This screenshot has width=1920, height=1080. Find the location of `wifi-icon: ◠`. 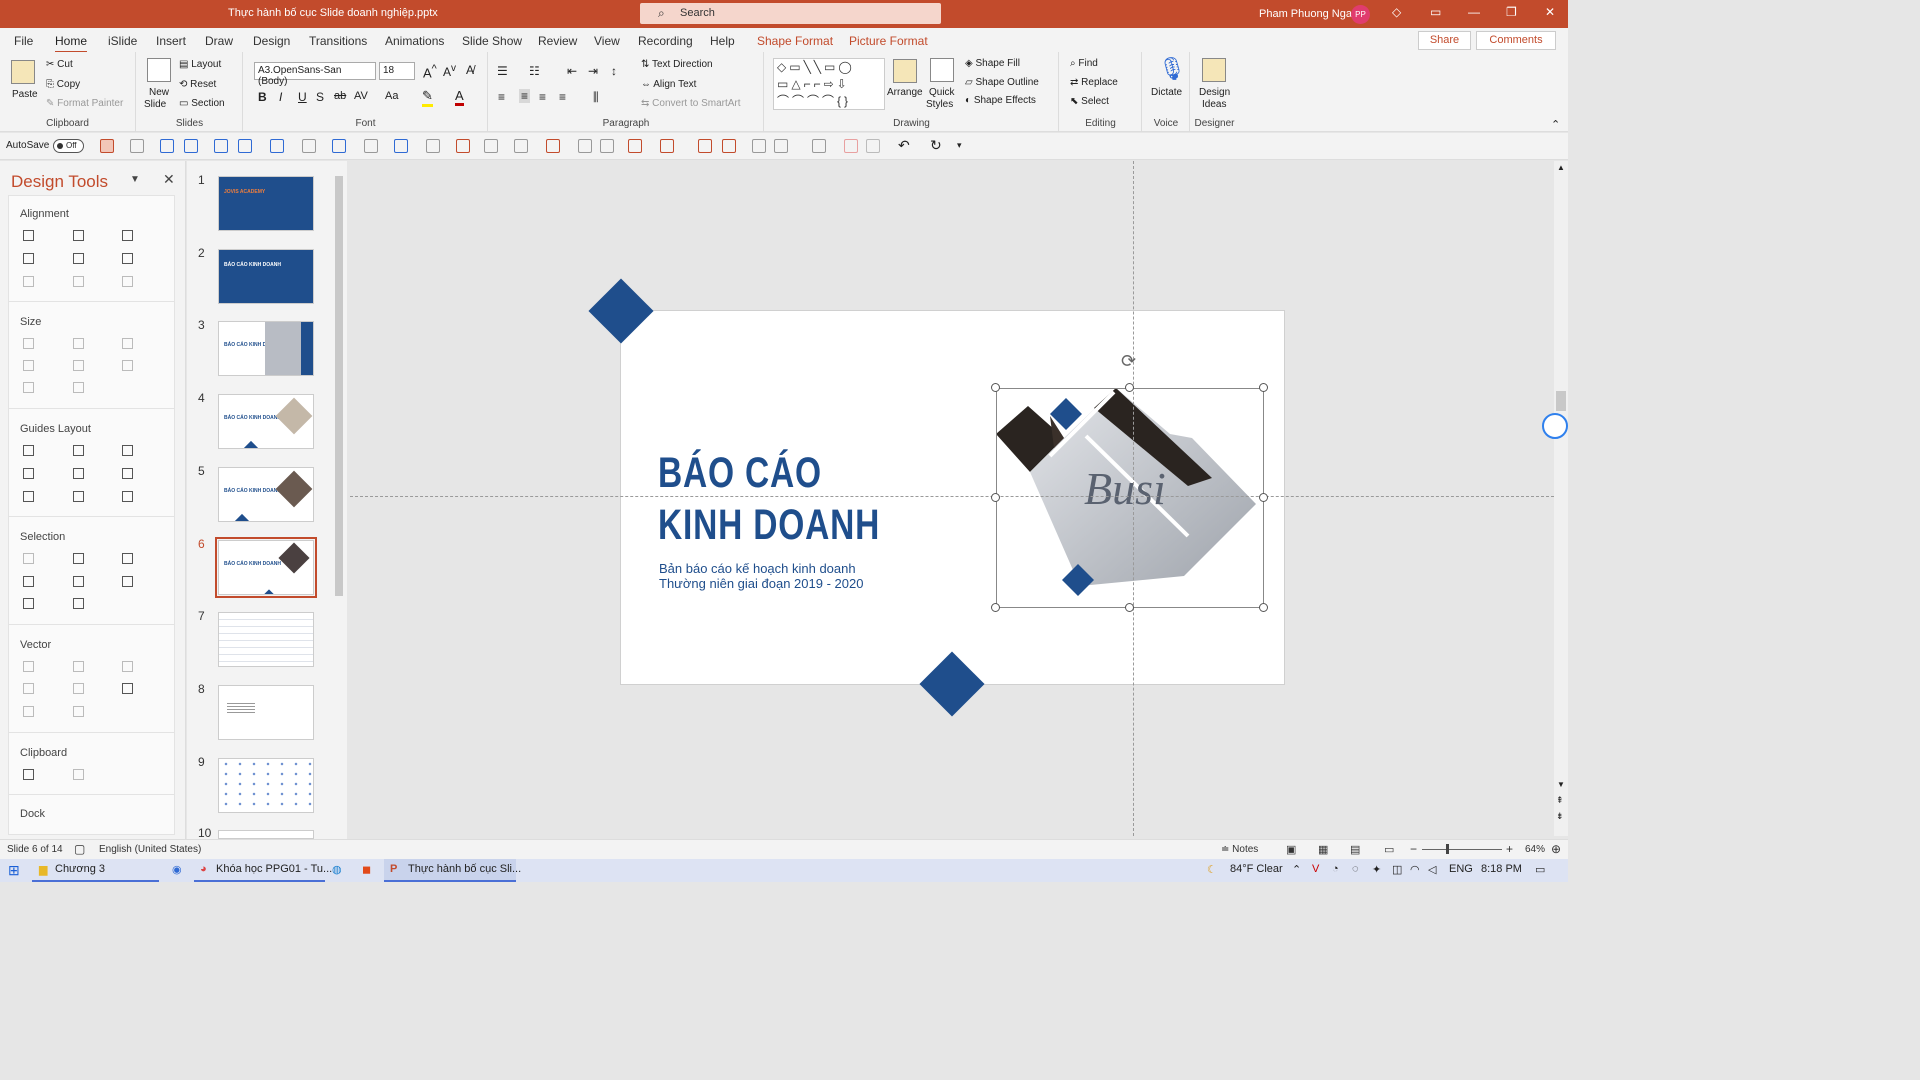

wifi-icon: ◠ is located at coordinates (1415, 869).